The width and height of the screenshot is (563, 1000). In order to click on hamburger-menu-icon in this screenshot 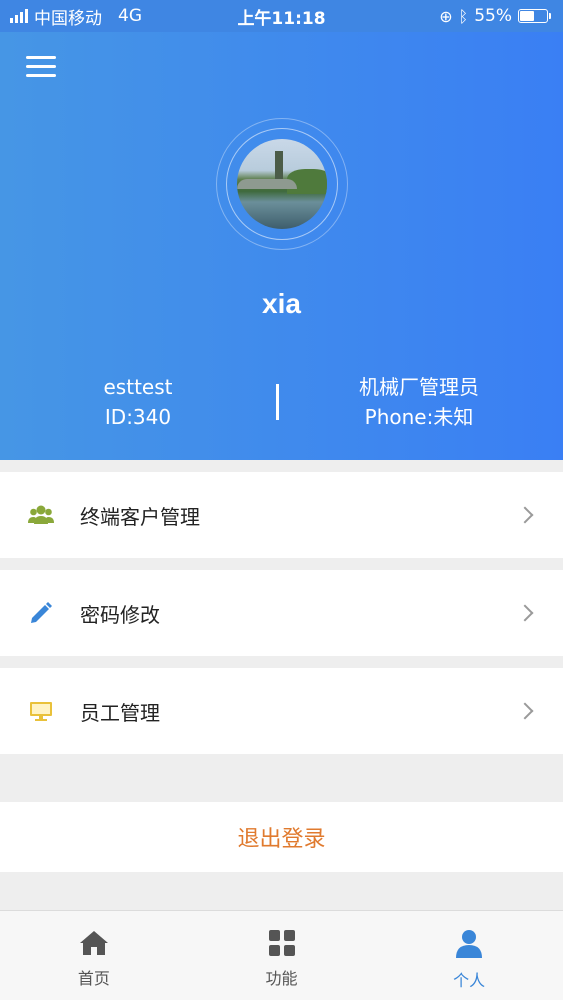, I will do `click(41, 68)`.